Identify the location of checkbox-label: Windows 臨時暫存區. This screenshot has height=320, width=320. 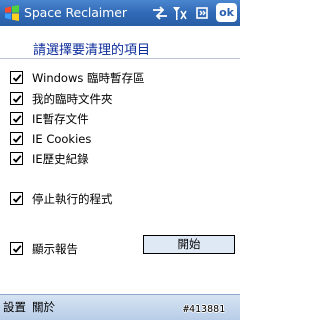
(88, 78).